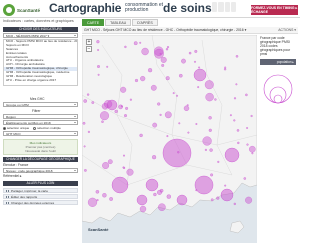 The image size is (320, 243). What do you see at coordinates (21, 10) in the screenshot?
I see `scansante-logo: ScanSanté` at bounding box center [21, 10].